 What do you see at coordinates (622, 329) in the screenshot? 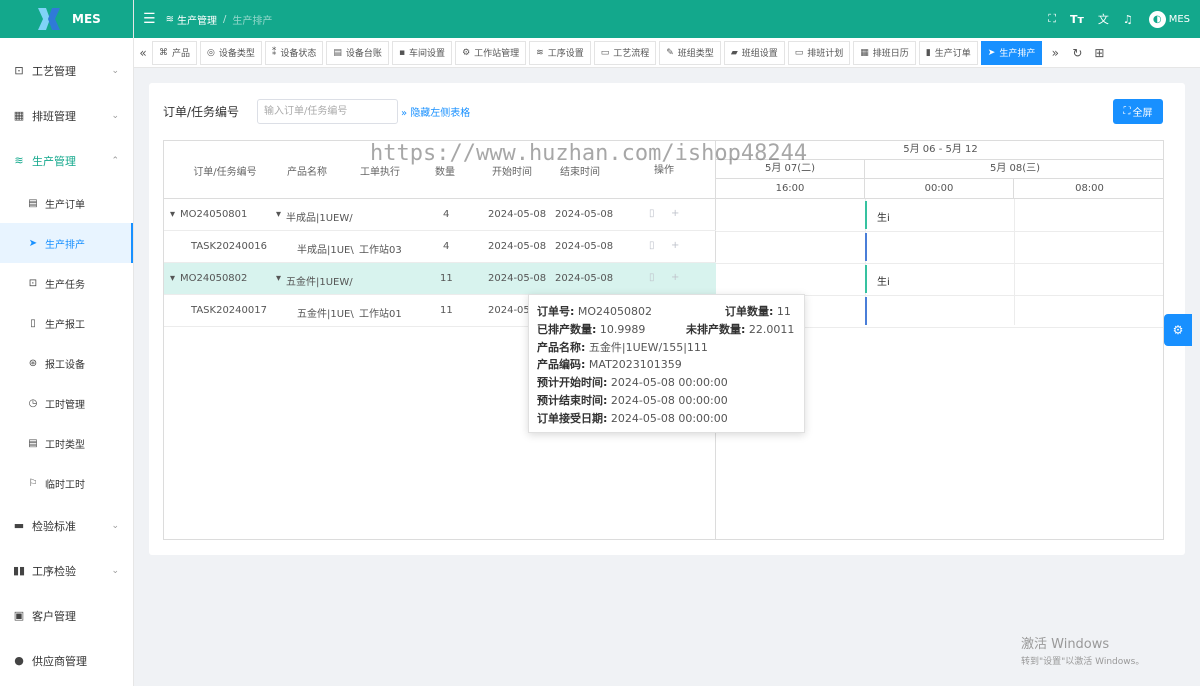
I see `tooltip-value: 10.9989` at bounding box center [622, 329].